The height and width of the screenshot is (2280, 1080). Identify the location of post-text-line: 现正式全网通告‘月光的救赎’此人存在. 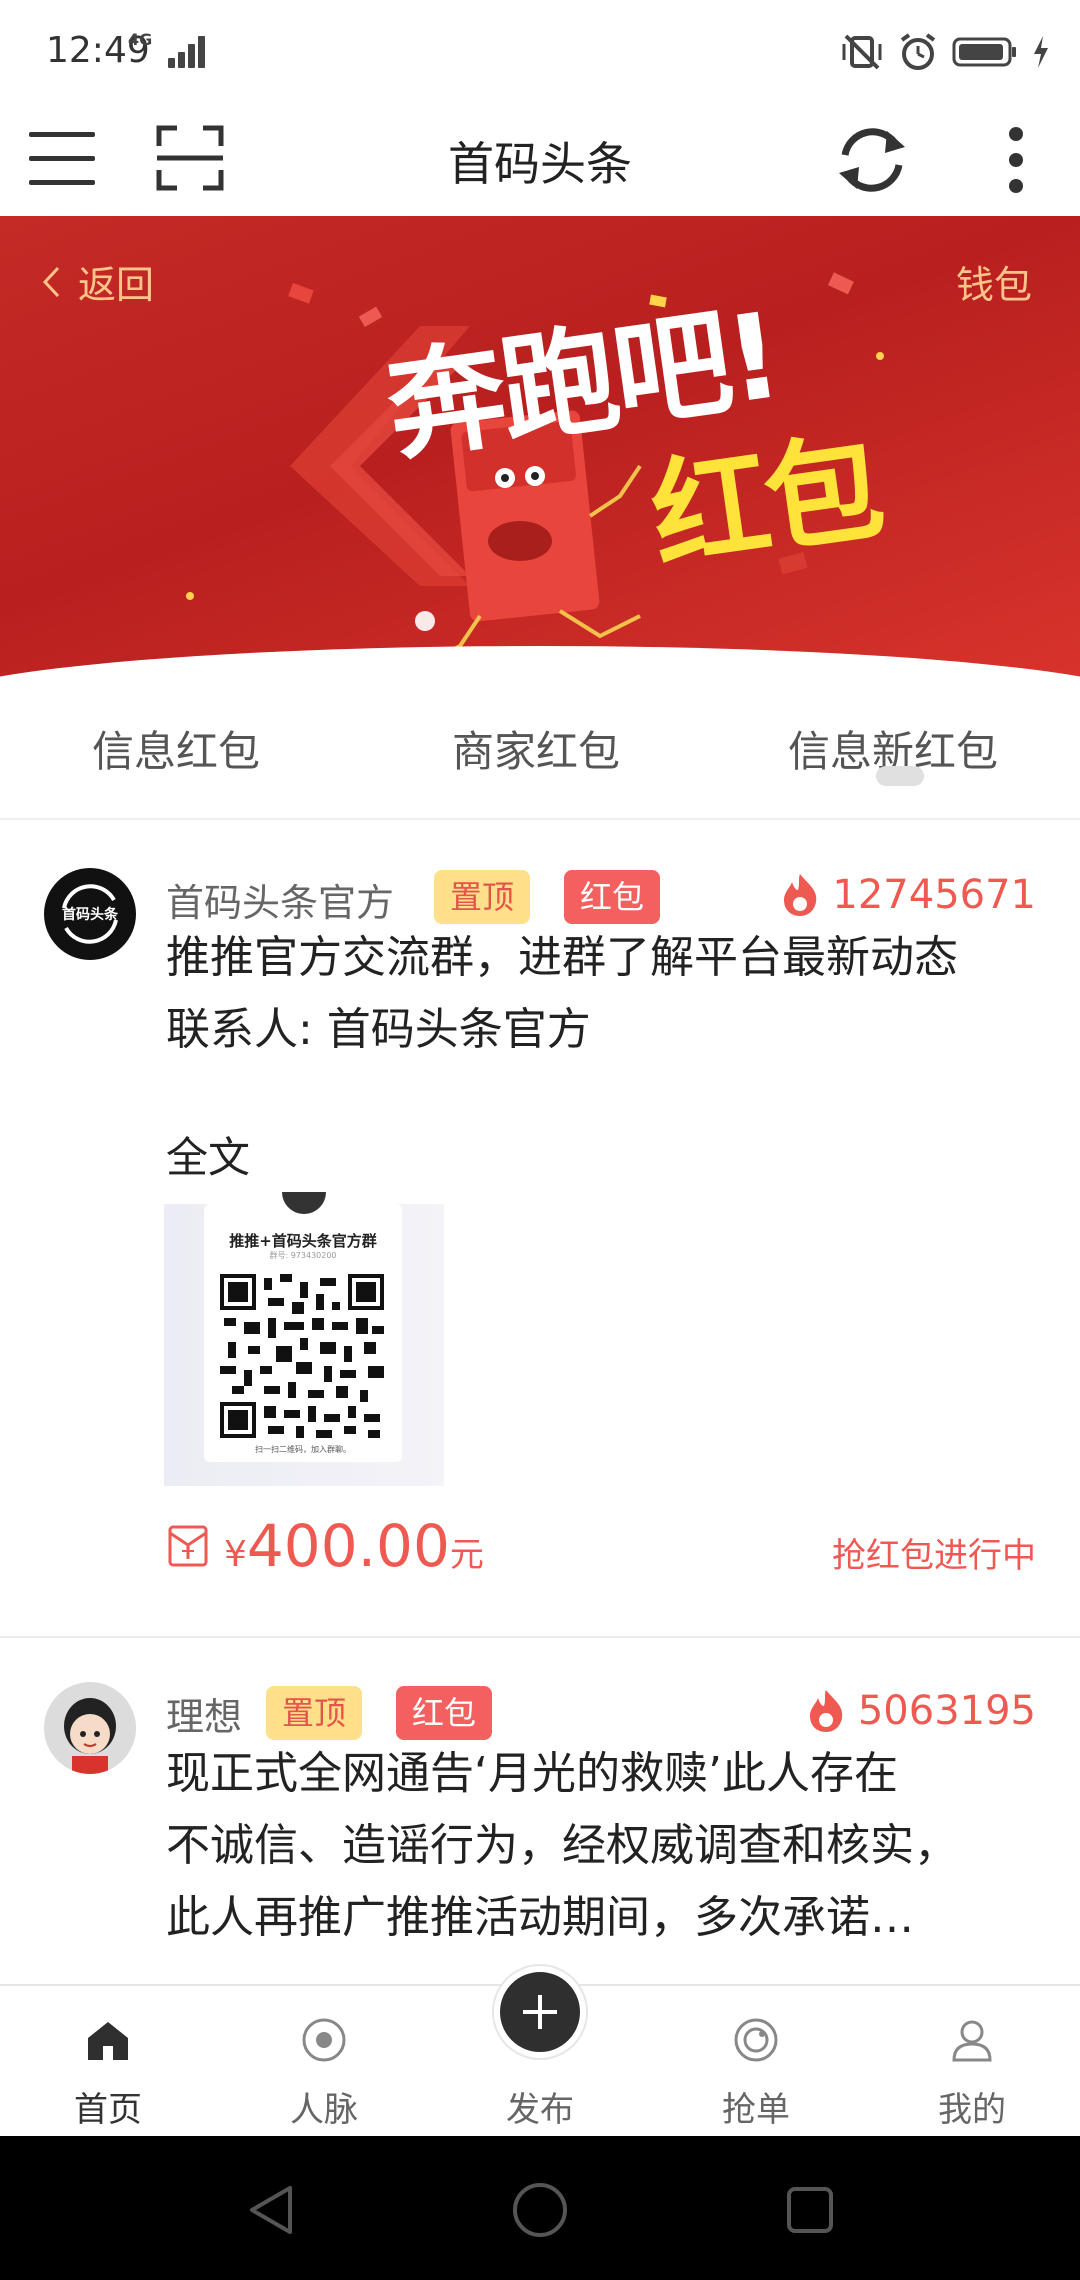
(532, 1773).